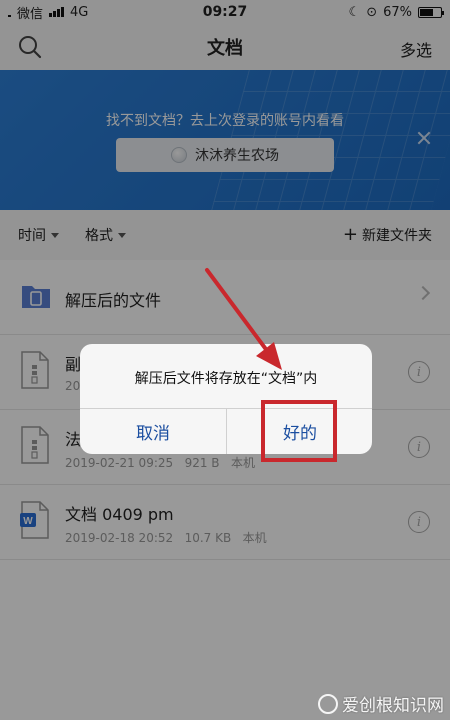  Describe the element at coordinates (393, 706) in the screenshot. I see `watermark-text: 爱创根知识网` at that location.